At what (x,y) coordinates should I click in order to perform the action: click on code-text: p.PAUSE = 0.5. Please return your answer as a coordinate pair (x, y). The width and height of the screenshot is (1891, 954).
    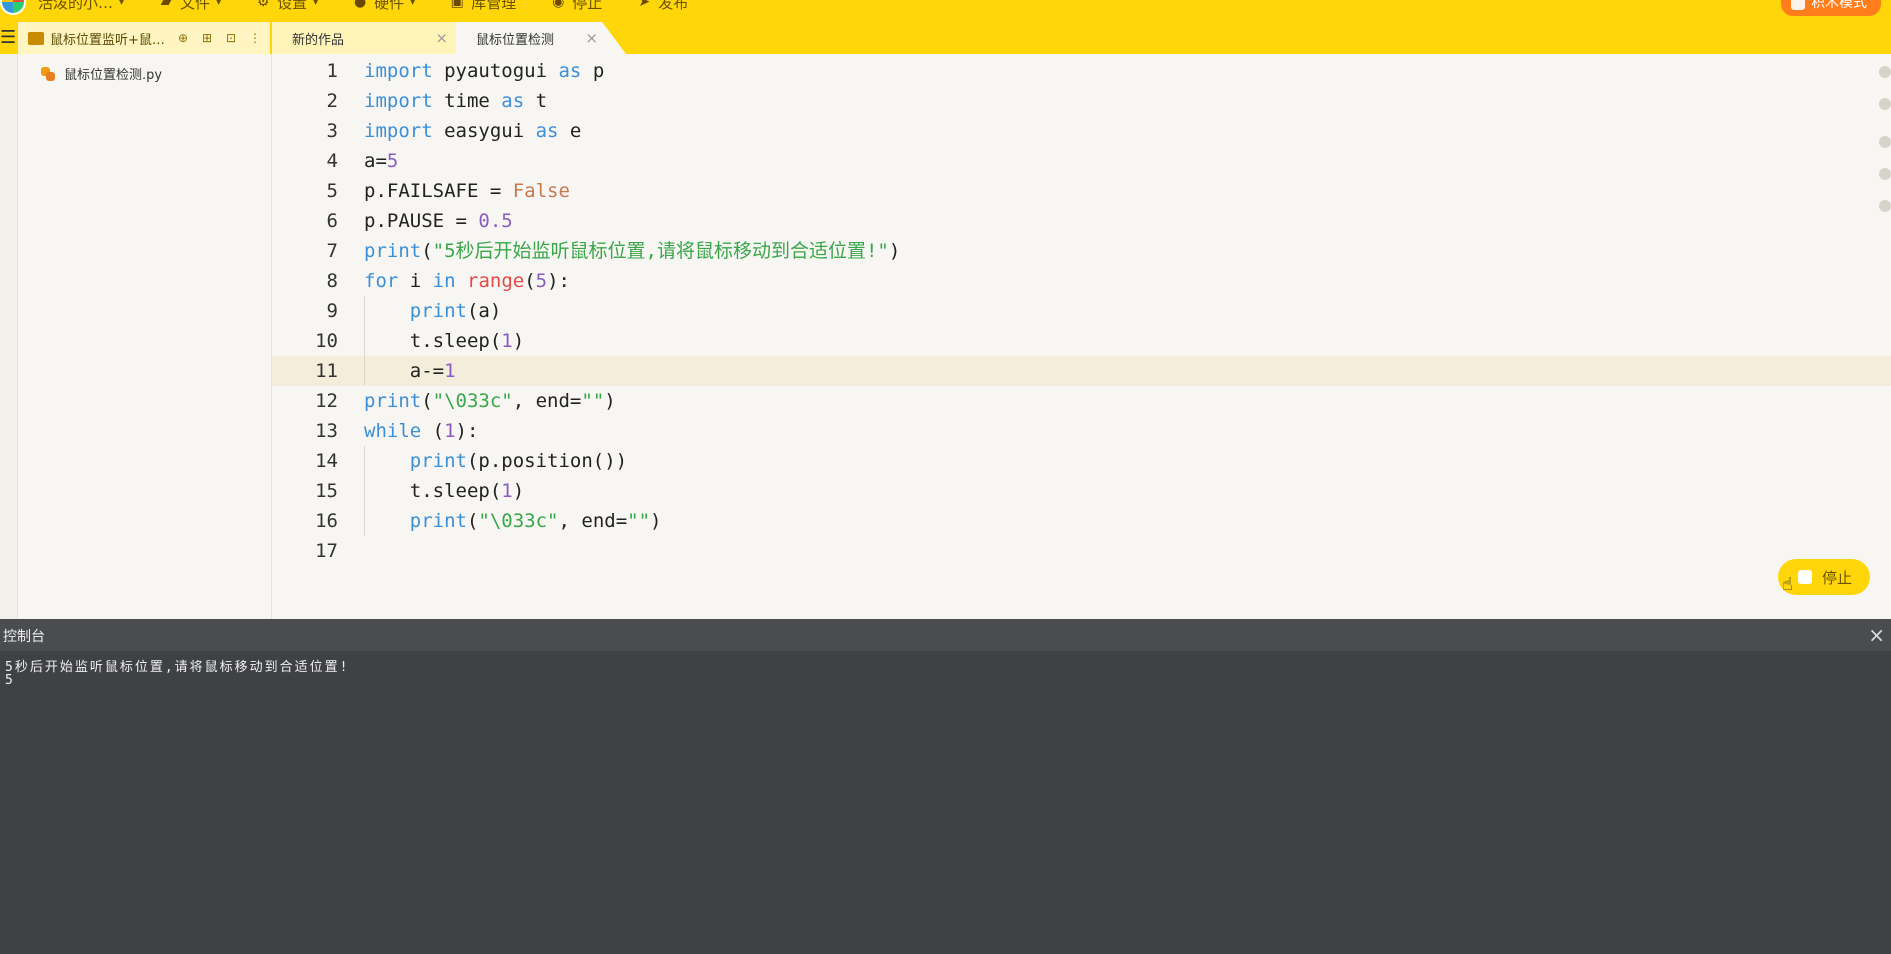
    Looking at the image, I should click on (438, 221).